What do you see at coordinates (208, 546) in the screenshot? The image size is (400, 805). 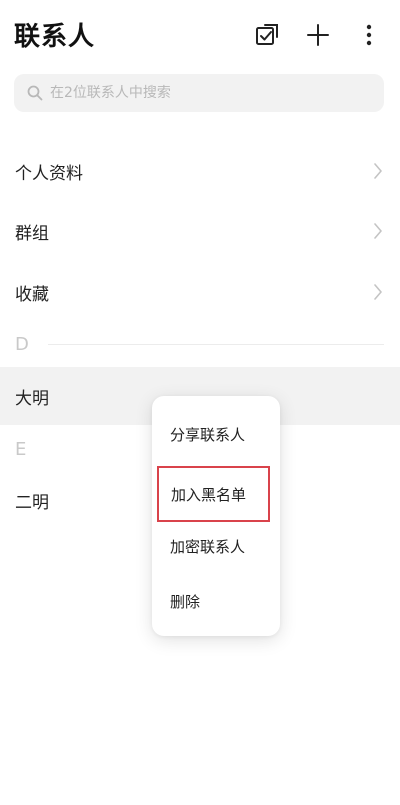 I see `menu-item-label: 加密联系人` at bounding box center [208, 546].